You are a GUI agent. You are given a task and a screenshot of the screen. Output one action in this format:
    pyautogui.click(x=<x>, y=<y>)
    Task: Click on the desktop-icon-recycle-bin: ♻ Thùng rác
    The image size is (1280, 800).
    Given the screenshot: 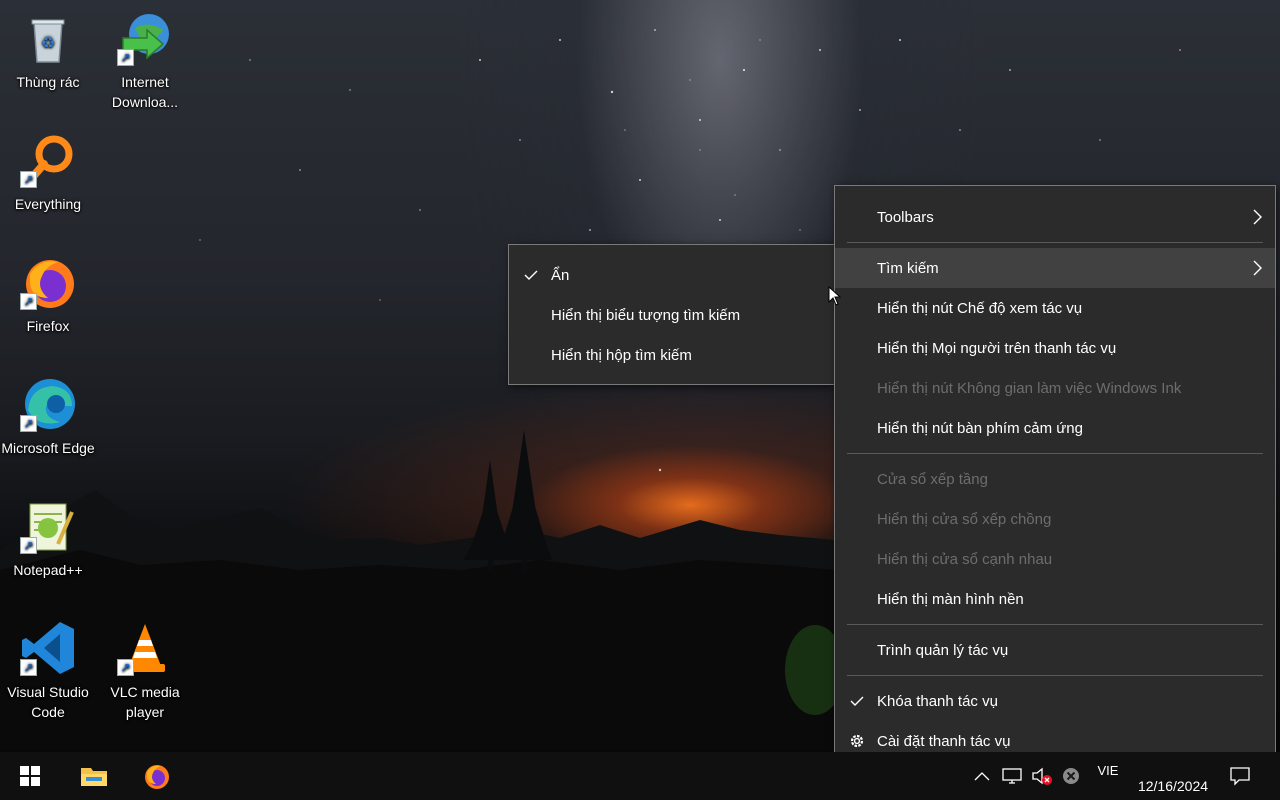 What is the action you would take?
    pyautogui.click(x=48, y=49)
    